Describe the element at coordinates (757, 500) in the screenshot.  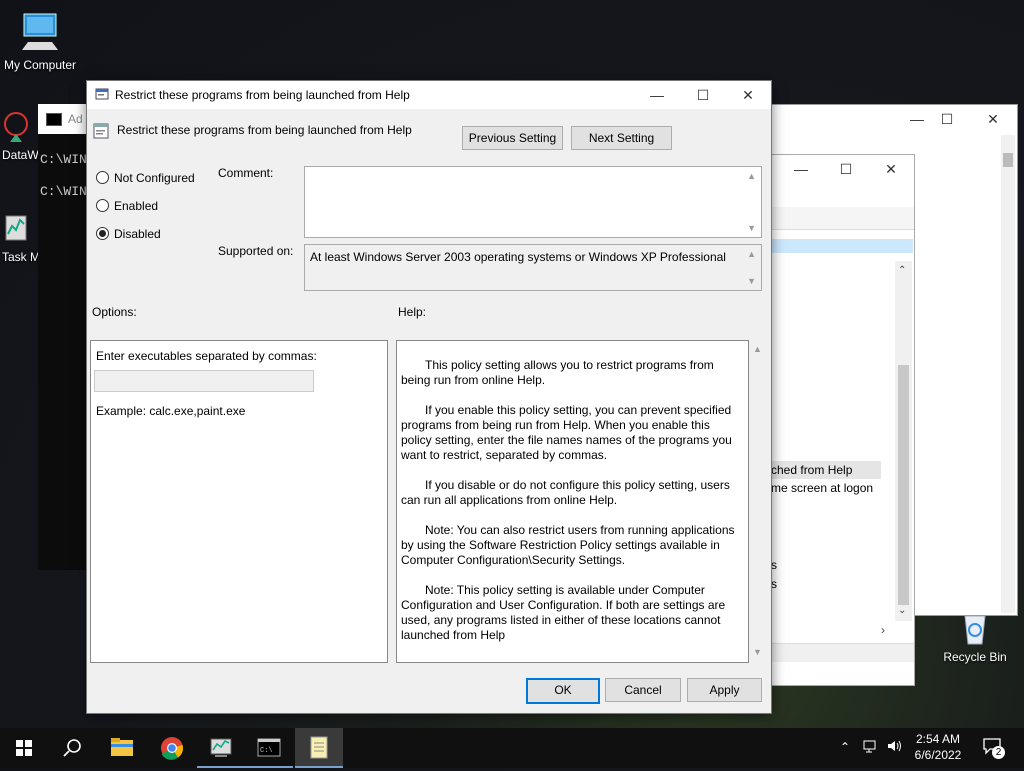
I see `help-scrollbar: ▲ ▼` at that location.